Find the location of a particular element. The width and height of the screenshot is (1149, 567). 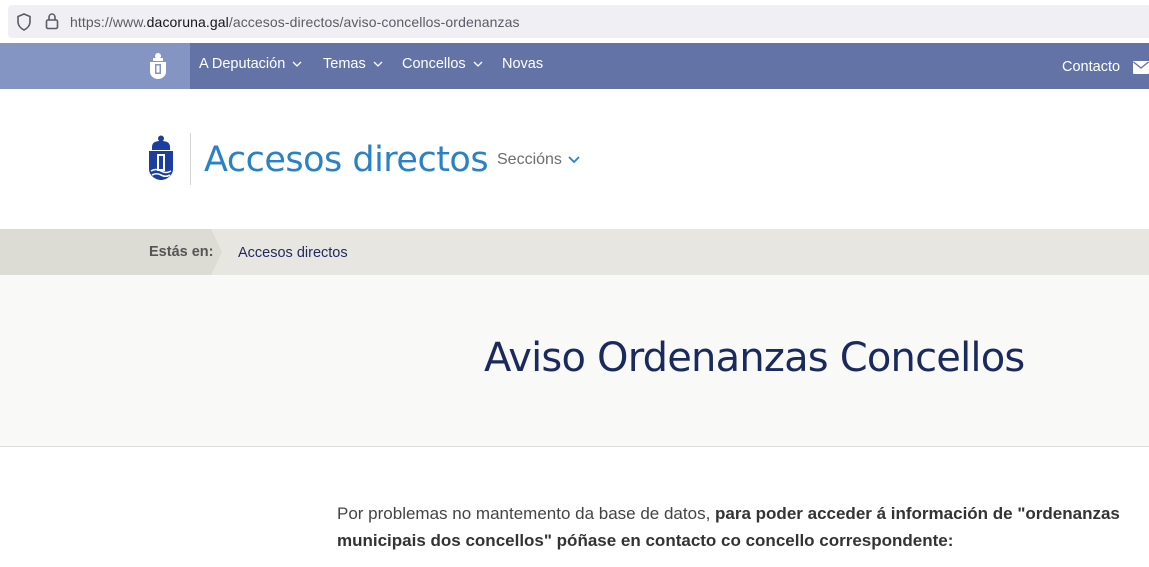

mail-icon is located at coordinates (1141, 67).